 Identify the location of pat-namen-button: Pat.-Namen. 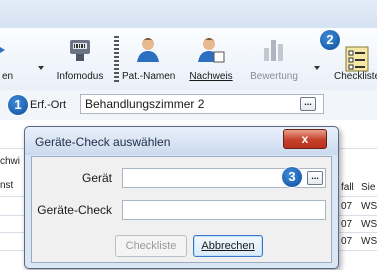
(149, 59).